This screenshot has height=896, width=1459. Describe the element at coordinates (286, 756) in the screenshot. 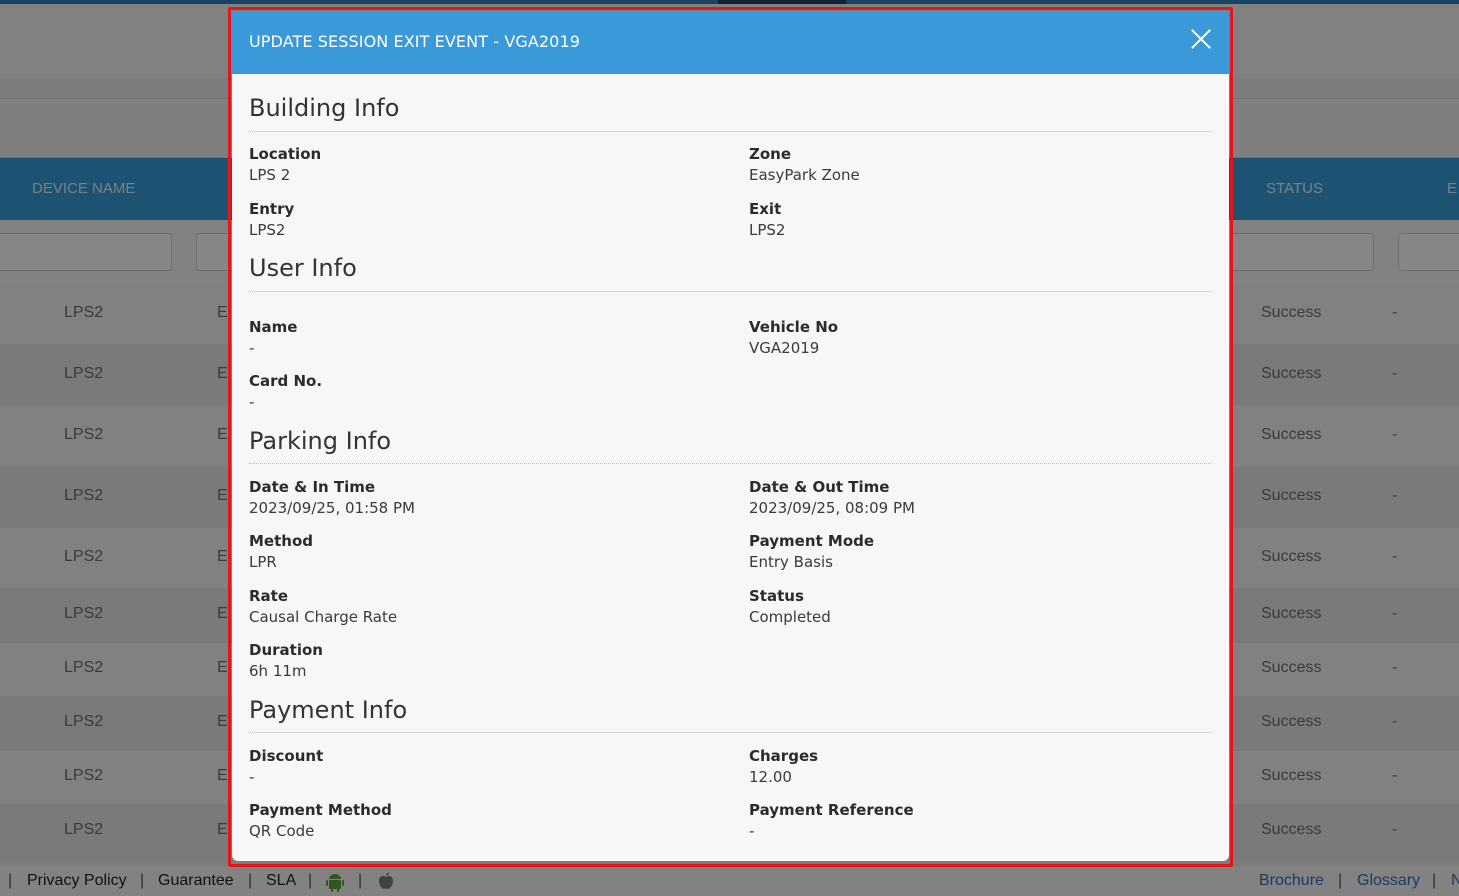

I see `field-label: Discount` at that location.